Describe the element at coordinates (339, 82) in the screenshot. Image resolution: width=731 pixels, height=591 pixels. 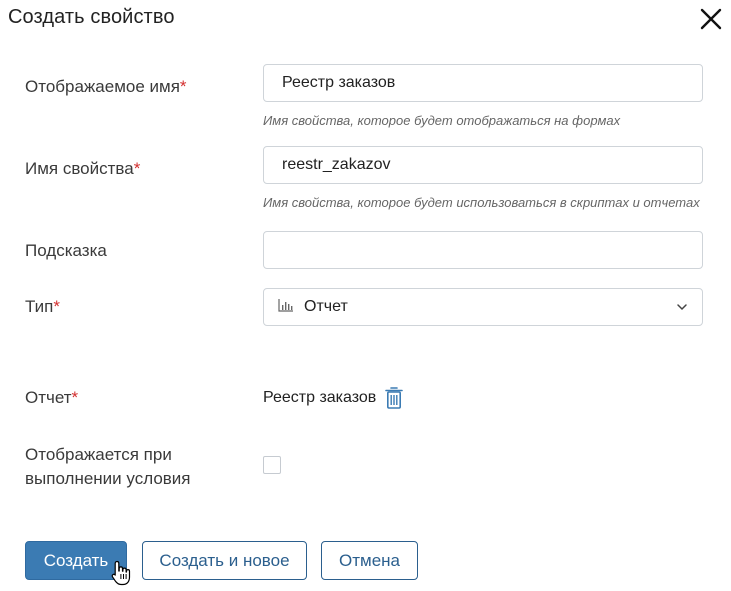
I see `display-name-value: Реестр заказов` at that location.